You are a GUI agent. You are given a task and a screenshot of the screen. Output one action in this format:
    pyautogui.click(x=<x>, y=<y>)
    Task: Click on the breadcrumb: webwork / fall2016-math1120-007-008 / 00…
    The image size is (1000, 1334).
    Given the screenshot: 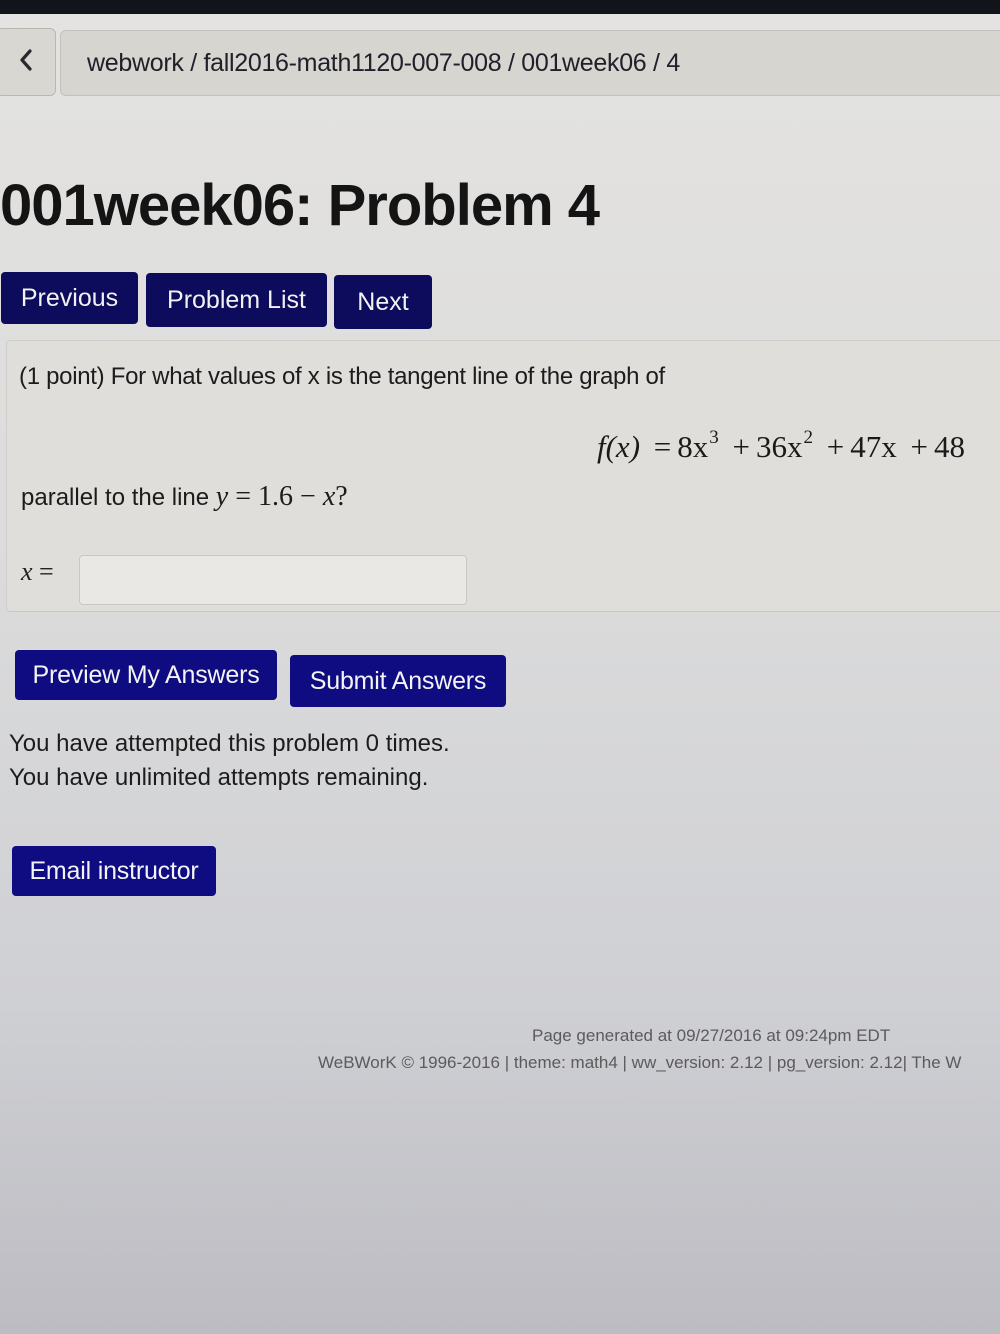 What is the action you would take?
    pyautogui.click(x=530, y=63)
    